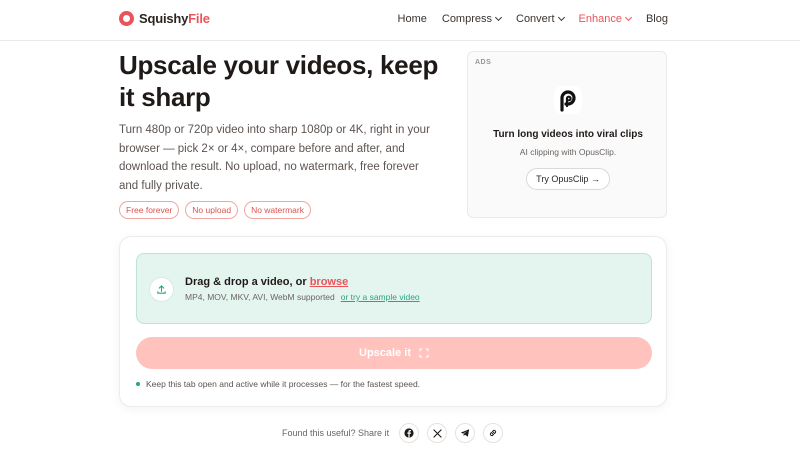 The height and width of the screenshot is (459, 800). Describe the element at coordinates (606, 19) in the screenshot. I see `nav-enhance: Enhance` at that location.